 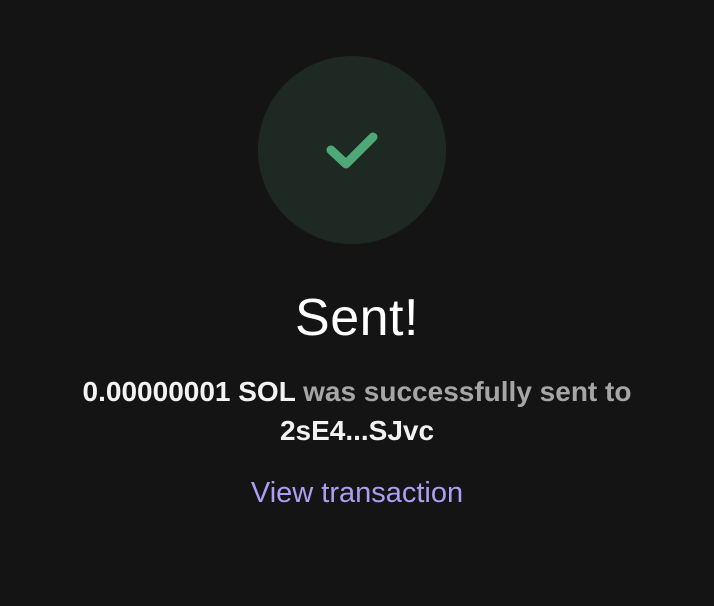 I want to click on view-transaction-link-container: View transaction, so click(x=357, y=493).